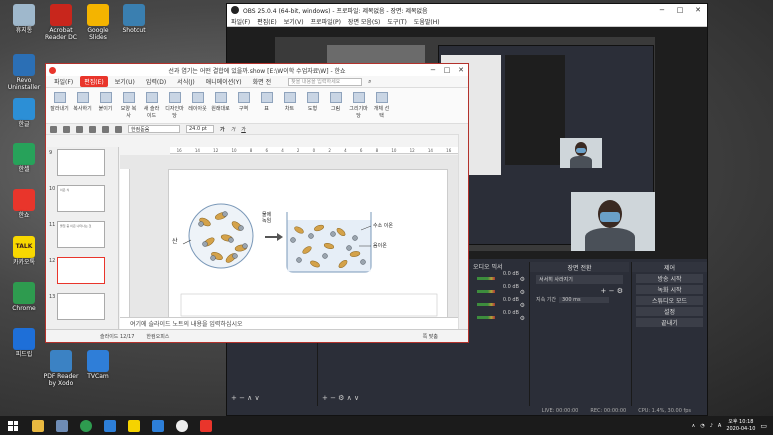  I want to click on obs-control-button: 설정, so click(669, 311).